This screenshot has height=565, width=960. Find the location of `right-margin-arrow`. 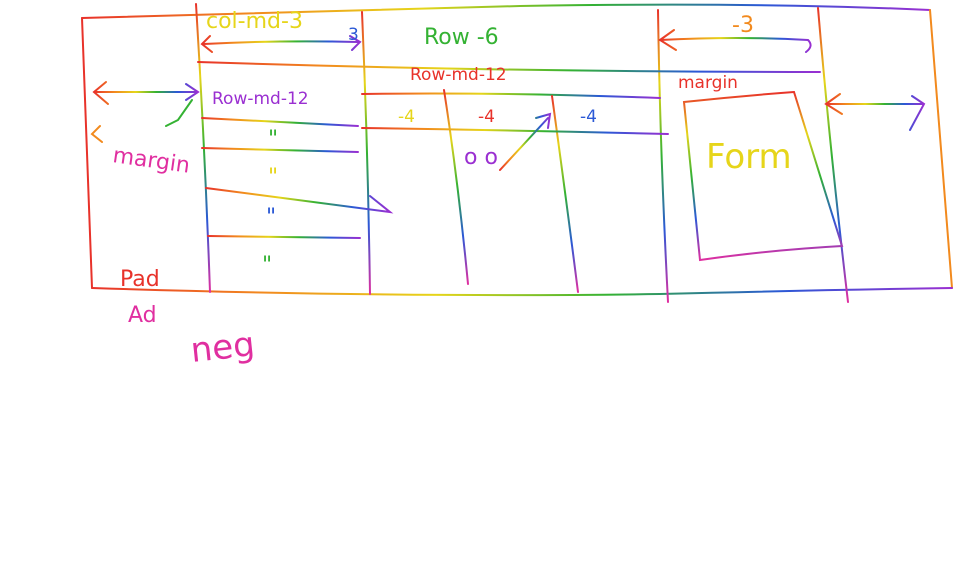

right-margin-arrow is located at coordinates (875, 112).